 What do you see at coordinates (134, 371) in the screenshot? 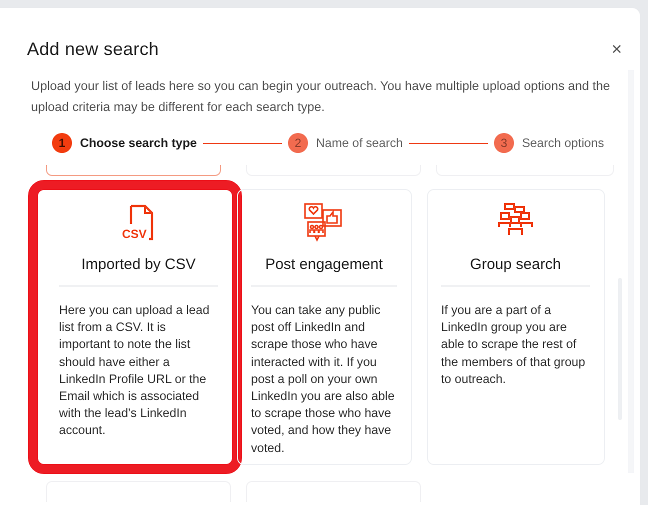
I see `card-description: Here you can upload a lead list from a CSV. It is important to note the list should have either a LinkedIn Profile URL or the Email which is associated with the lead’s LinkedIn account.` at bounding box center [134, 371].